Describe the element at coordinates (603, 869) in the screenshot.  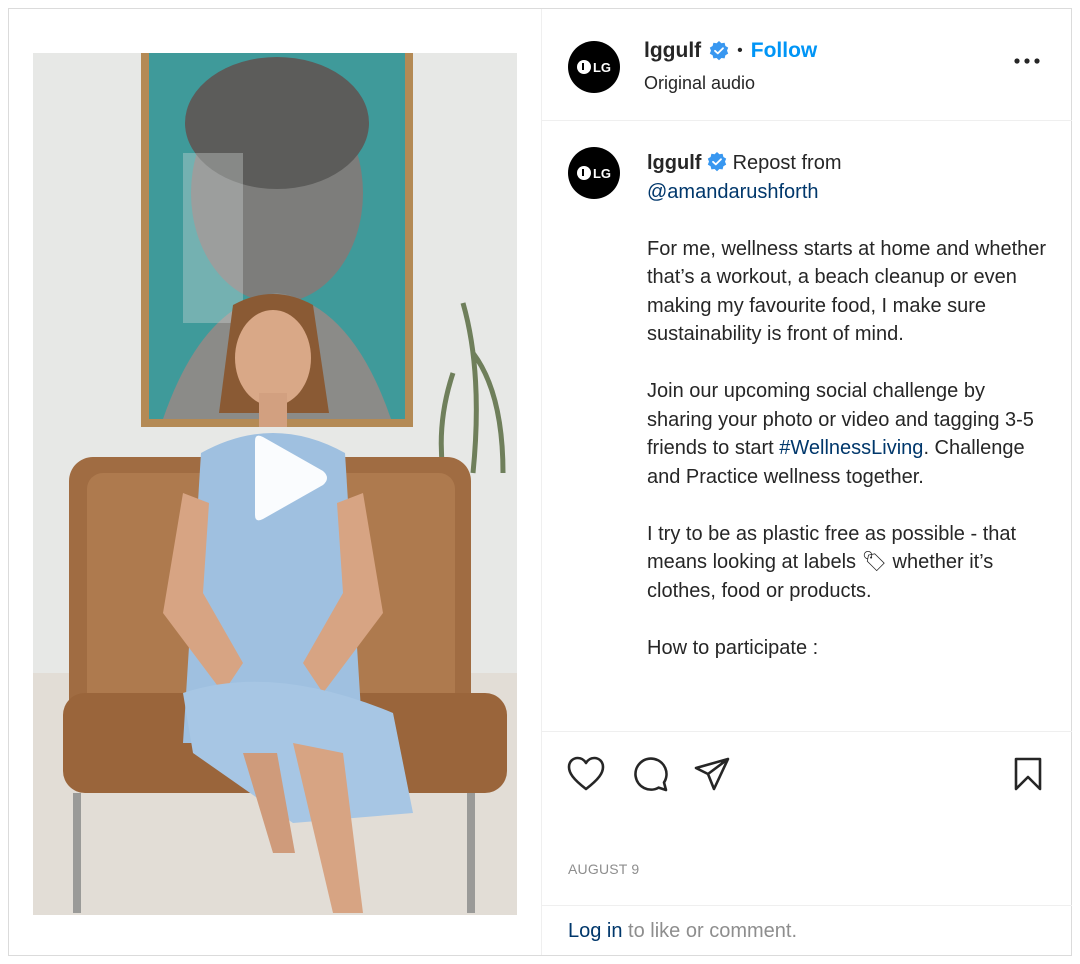
I see `post-date: AUGUST 9` at that location.